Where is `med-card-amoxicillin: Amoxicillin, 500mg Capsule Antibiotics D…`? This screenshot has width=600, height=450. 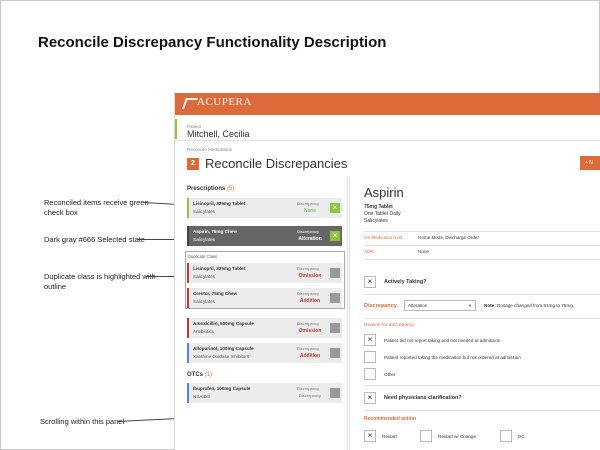 med-card-amoxicillin: Amoxicillin, 500mg Capsule Antibiotics D… is located at coordinates (264, 328).